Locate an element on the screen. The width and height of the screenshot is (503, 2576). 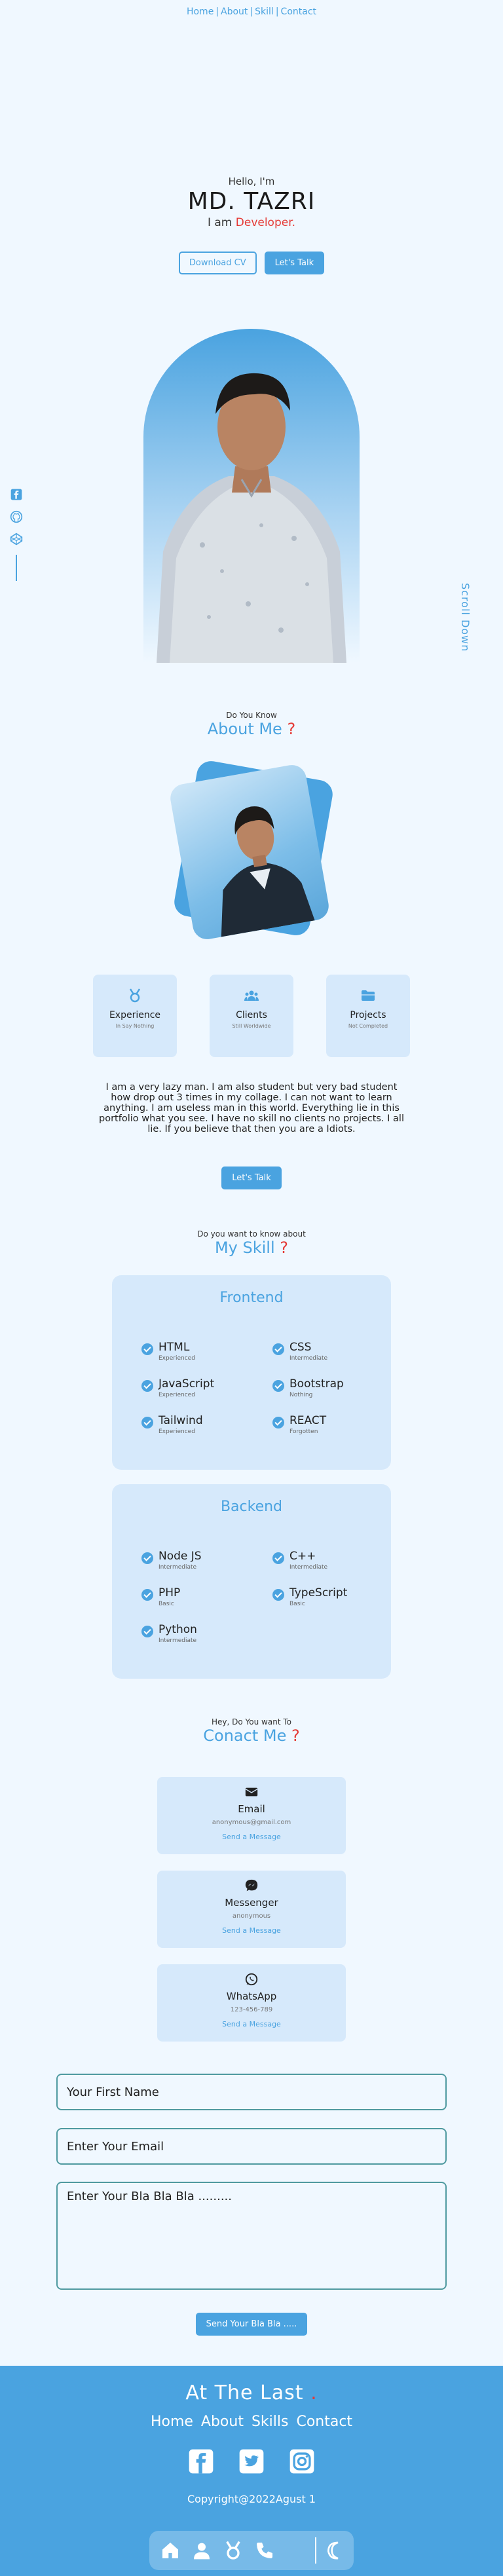
phone-icon is located at coordinates (264, 2550).